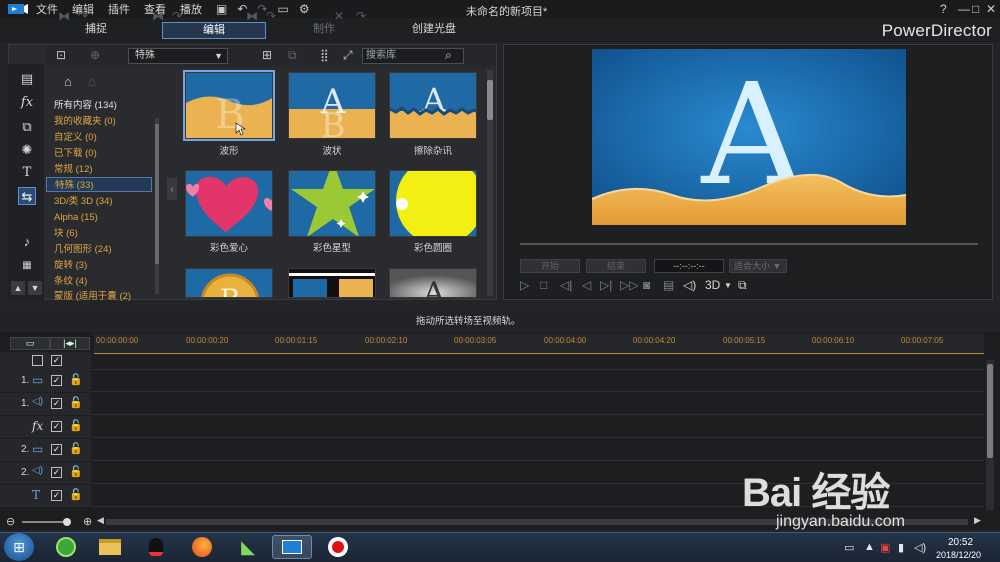 Image resolution: width=1000 pixels, height=562 pixels. What do you see at coordinates (606, 285) in the screenshot?
I see `next-frame-icon: ▷|` at bounding box center [606, 285].